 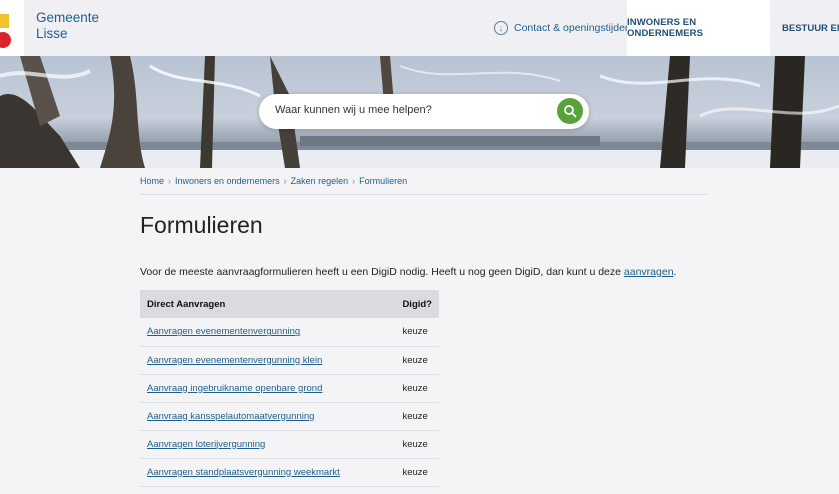 I want to click on contact-link: ↓ Contact & openingstijden, so click(x=562, y=28).